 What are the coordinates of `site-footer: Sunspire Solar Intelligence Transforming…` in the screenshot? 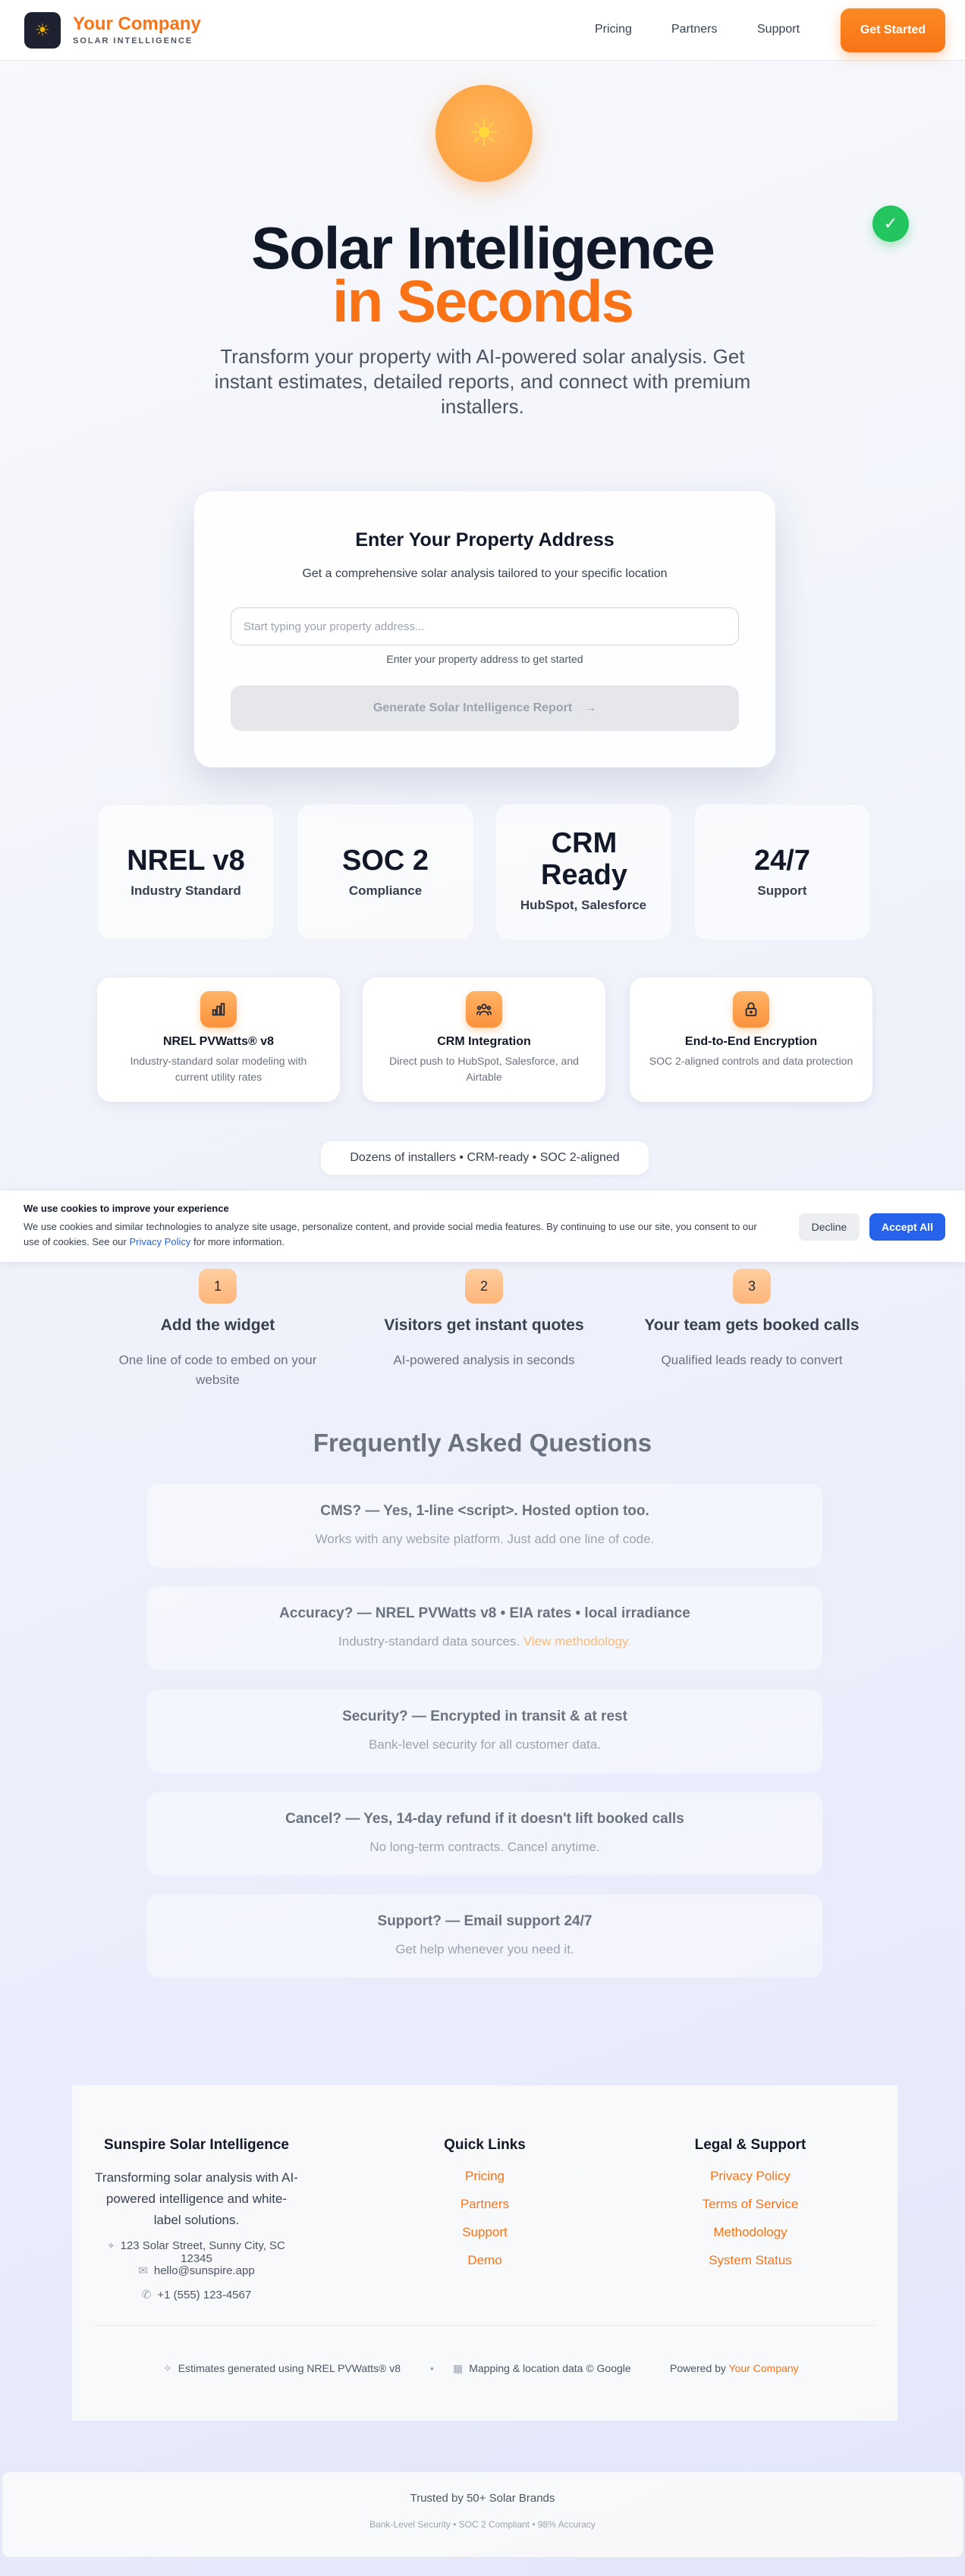 It's located at (484, 2253).